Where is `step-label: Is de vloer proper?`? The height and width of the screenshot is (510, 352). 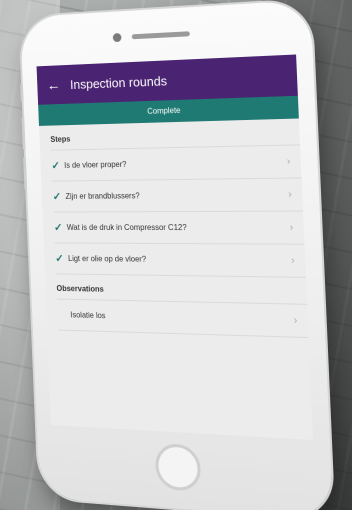 step-label: Is de vloer proper? is located at coordinates (95, 164).